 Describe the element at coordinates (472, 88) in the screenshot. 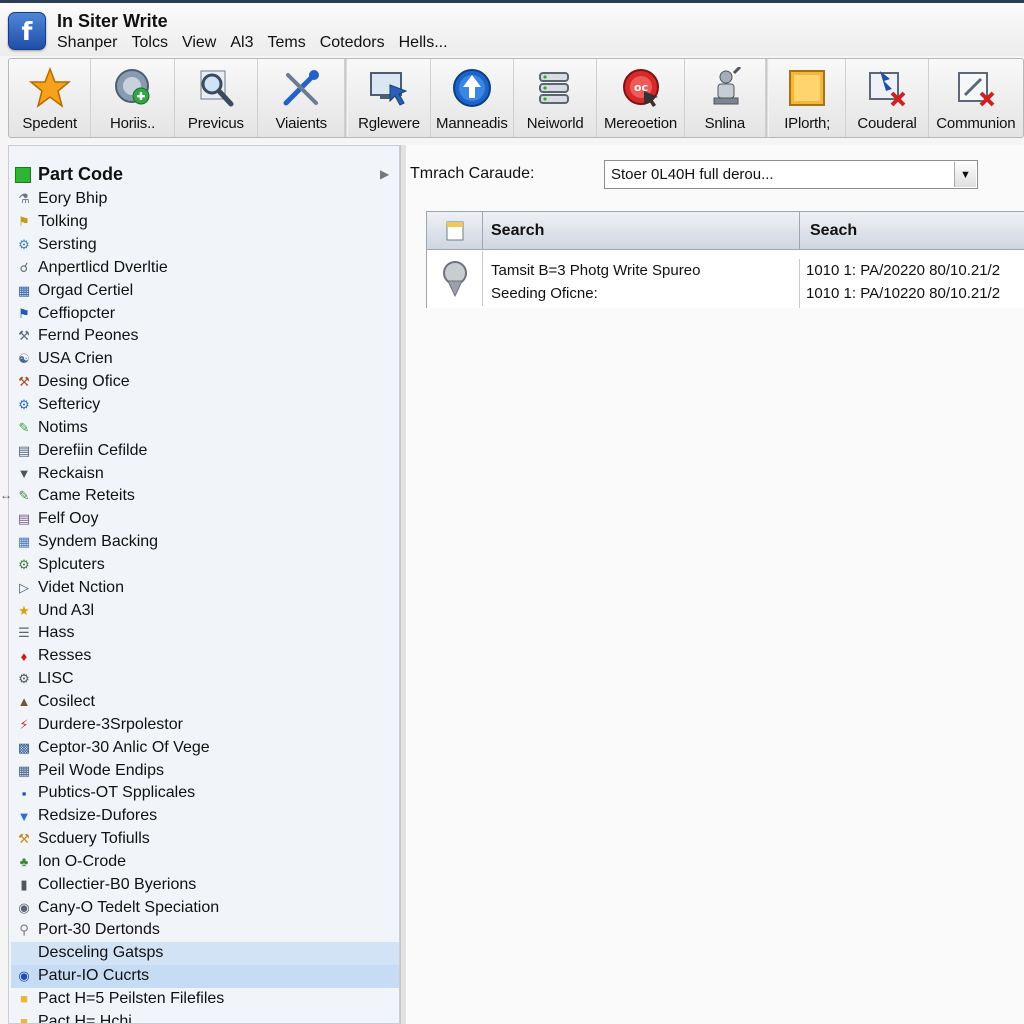

I see `upload-globe-icon` at that location.